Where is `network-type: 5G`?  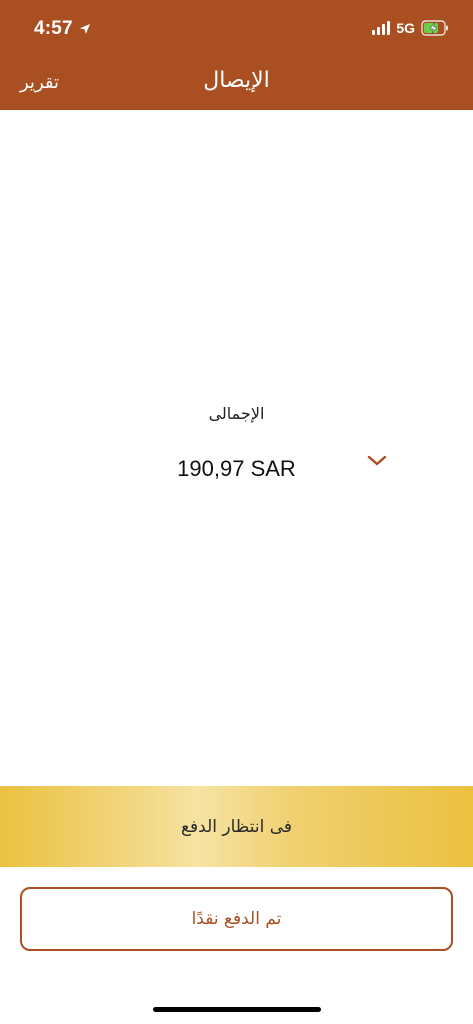
network-type: 5G is located at coordinates (405, 28).